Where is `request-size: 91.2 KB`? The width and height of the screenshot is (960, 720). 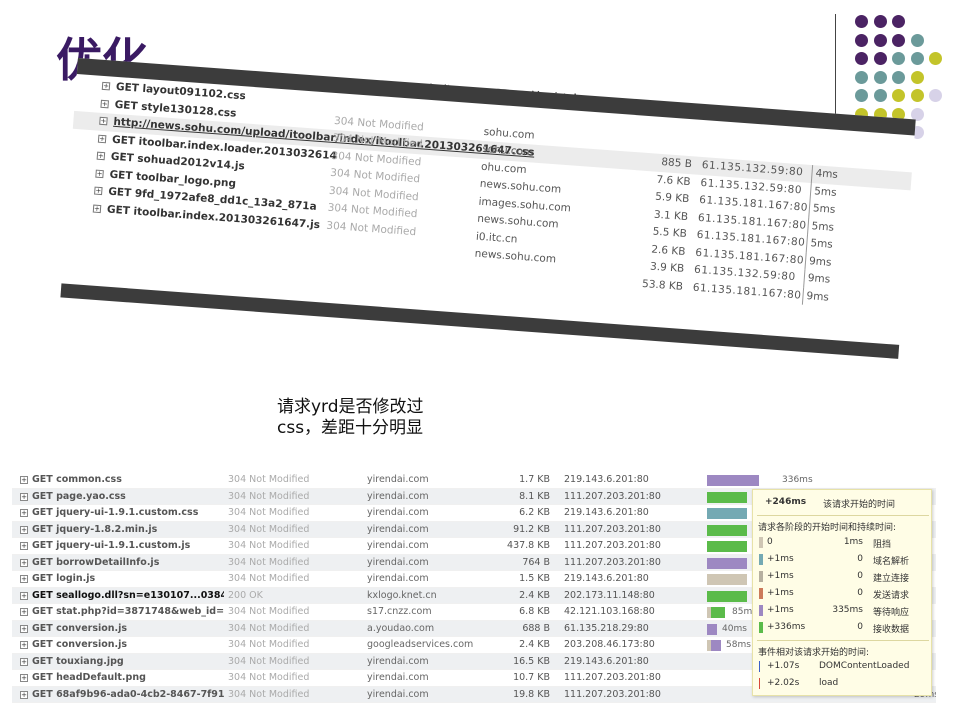 request-size: 91.2 KB is located at coordinates (531, 529).